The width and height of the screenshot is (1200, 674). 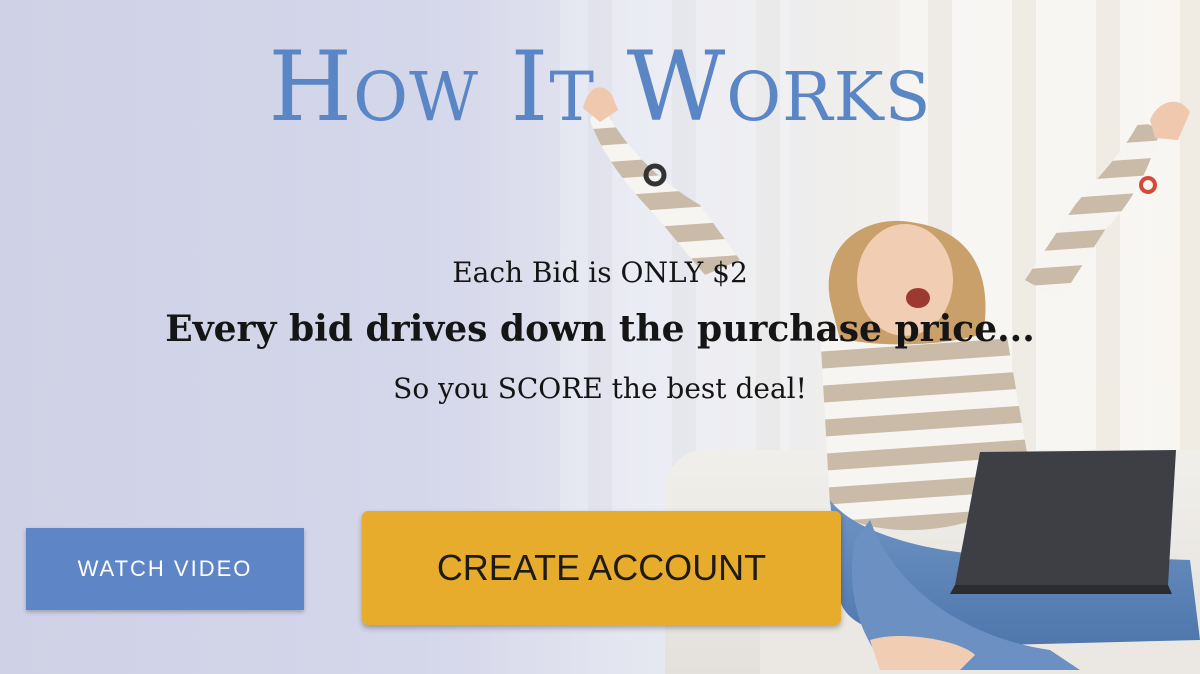 I want to click on laptop, so click(x=1065, y=517).